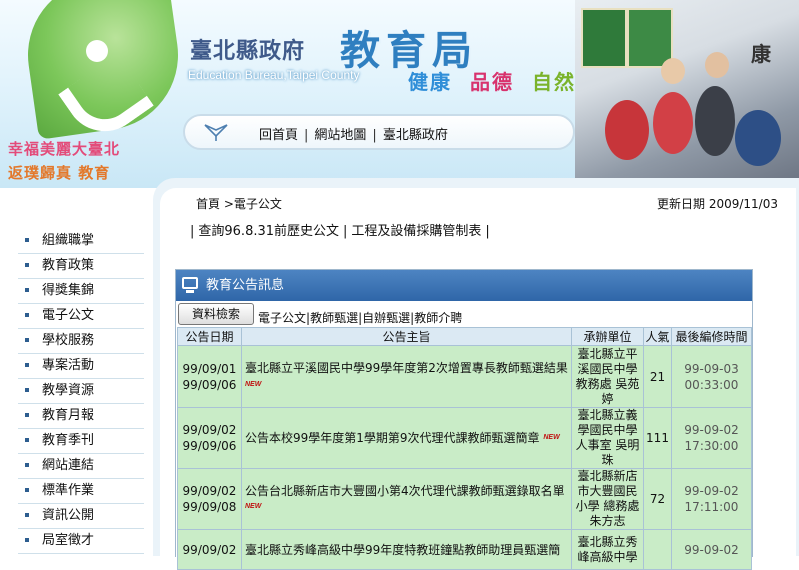 Image resolution: width=799 pixels, height=570 pixels. Describe the element at coordinates (278, 135) in the screenshot. I see `nav-home-link: 回首頁` at that location.